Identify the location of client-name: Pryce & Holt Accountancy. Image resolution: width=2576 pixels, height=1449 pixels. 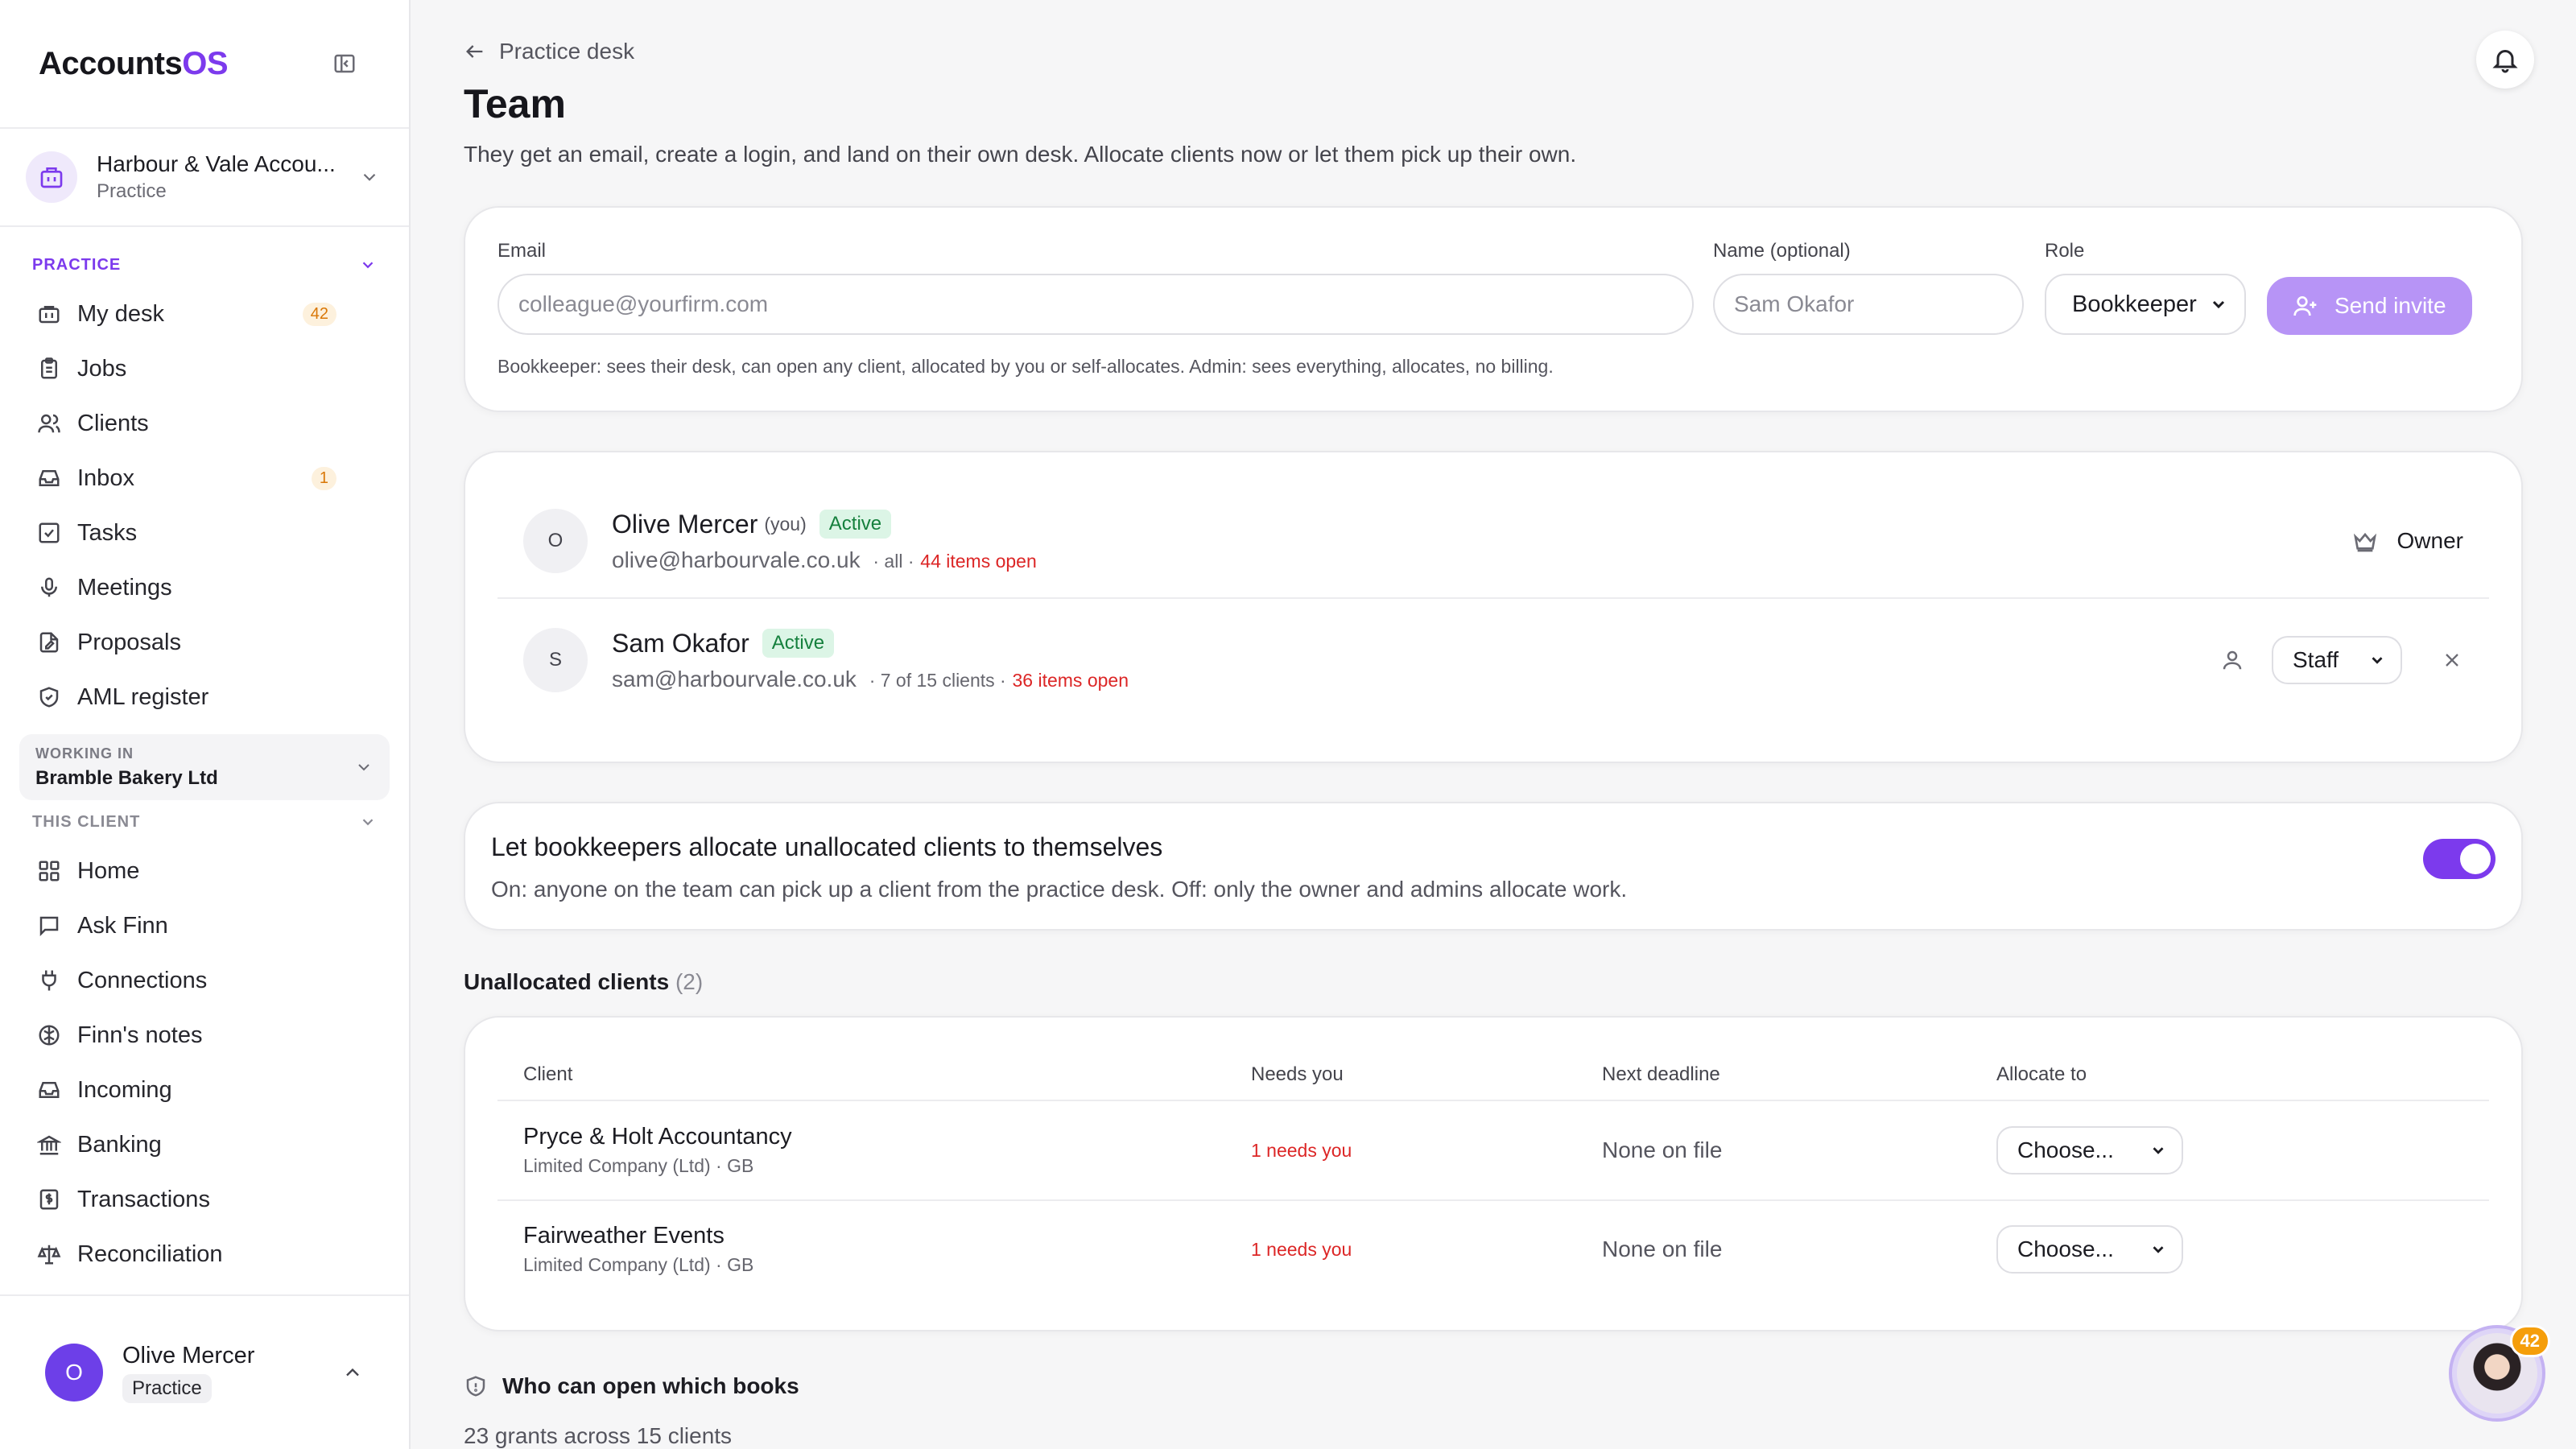
(887, 1137).